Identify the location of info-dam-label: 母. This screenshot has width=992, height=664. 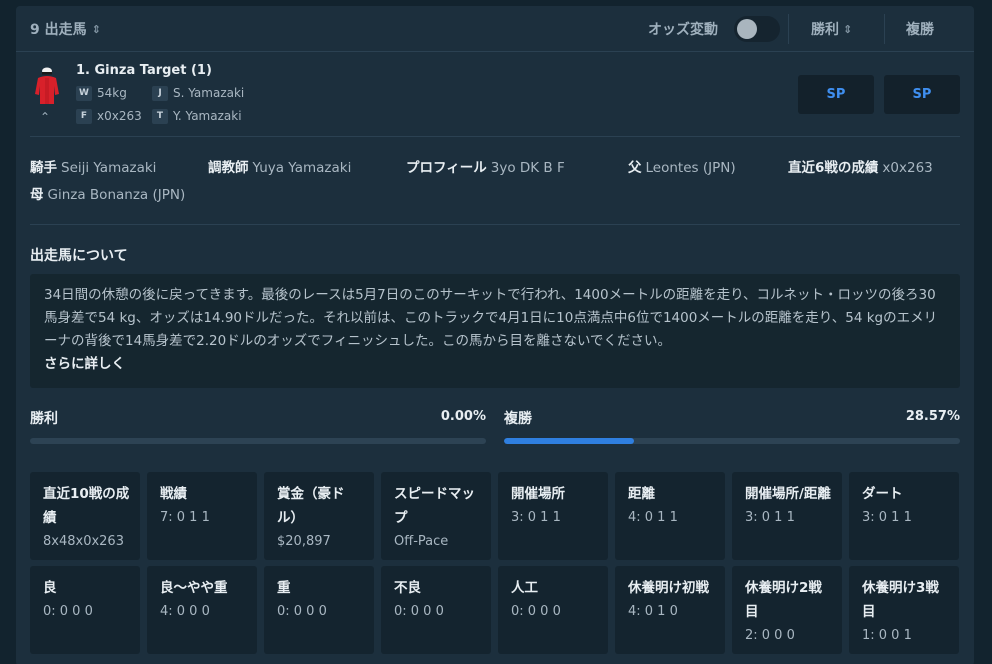
(37, 195).